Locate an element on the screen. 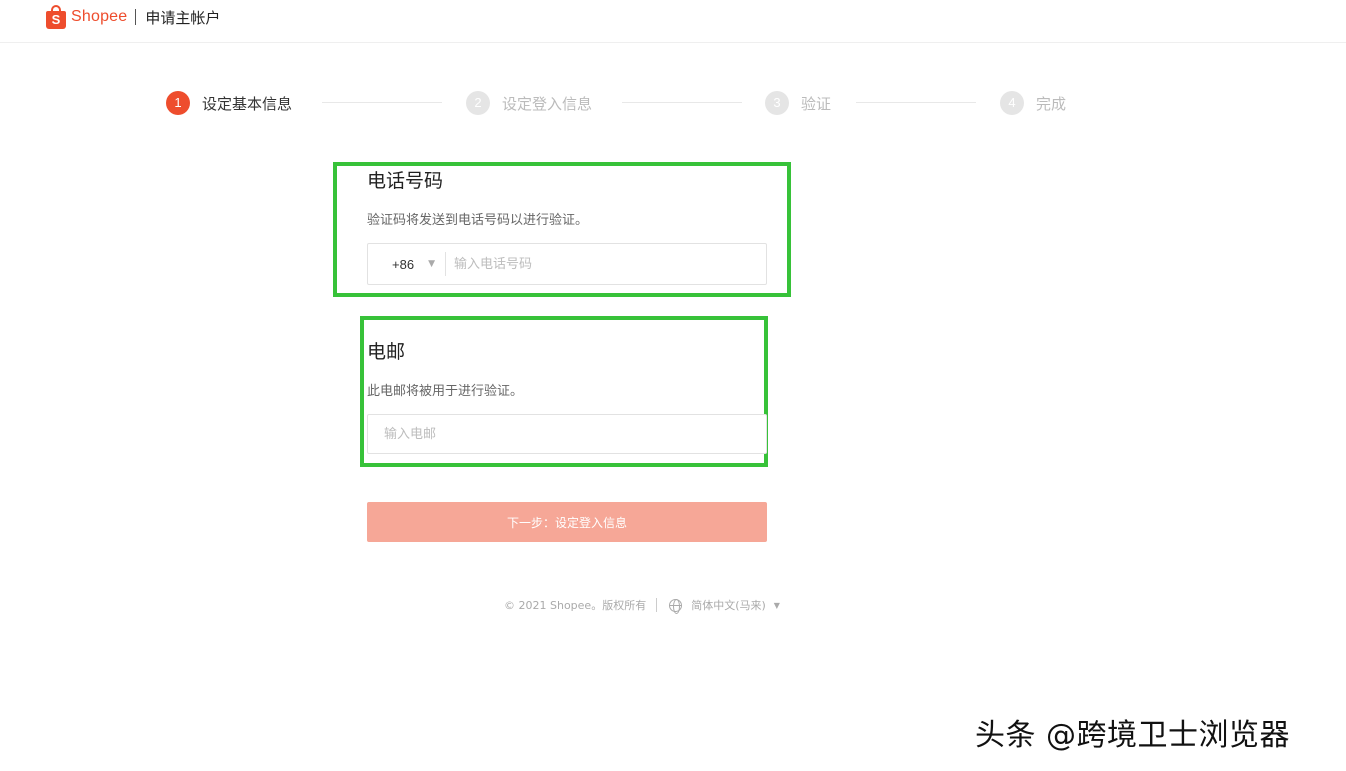 This screenshot has width=1346, height=771. step-2: 2 设定登入信息 is located at coordinates (529, 103).